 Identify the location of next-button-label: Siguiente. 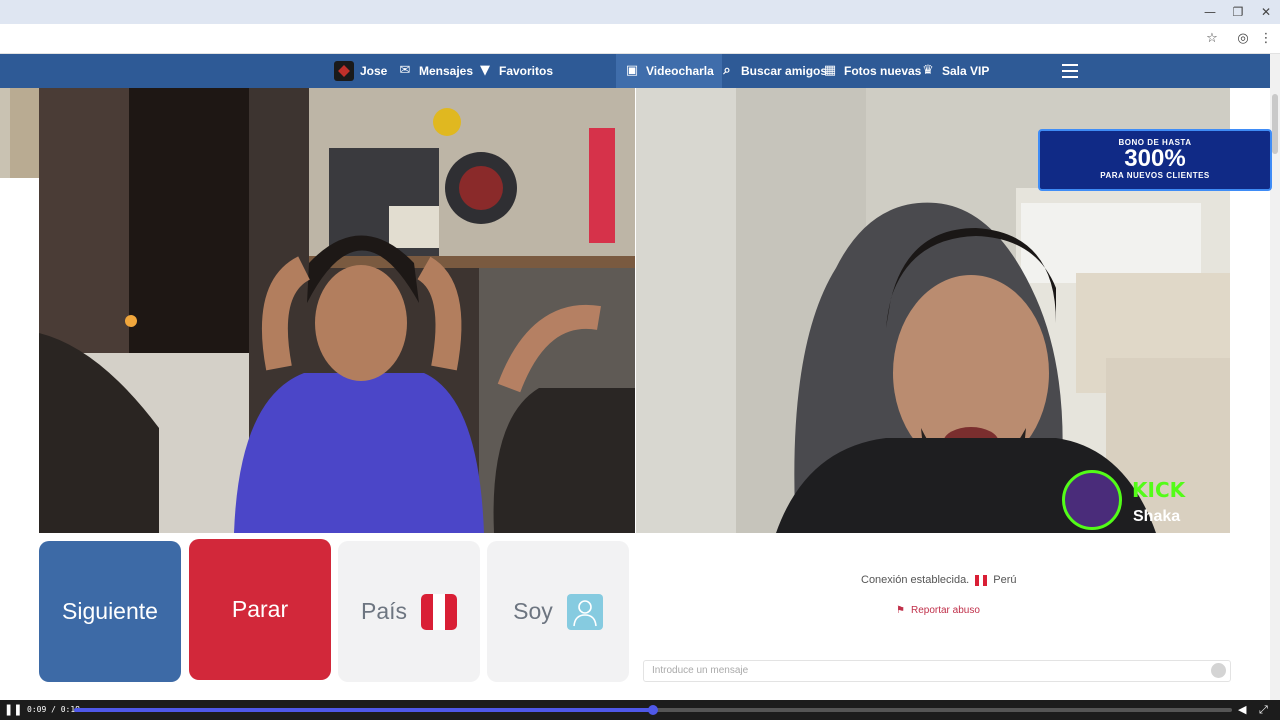
(110, 611).